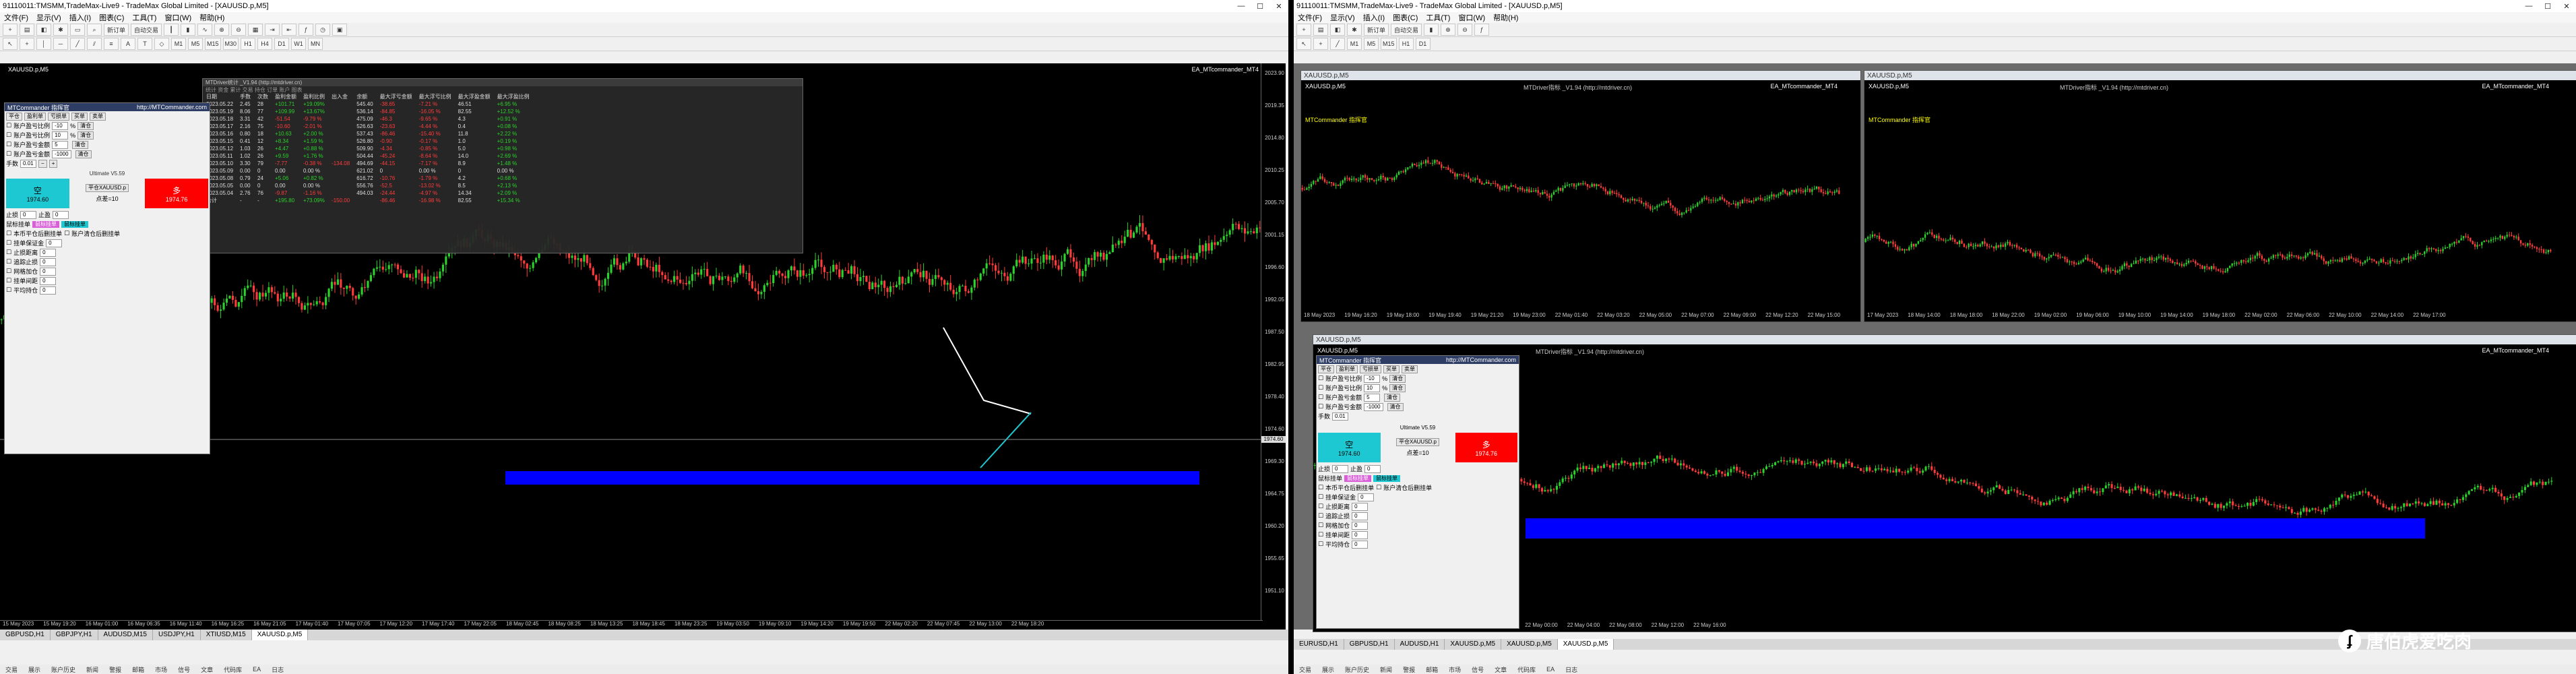 The width and height of the screenshot is (2576, 674). Describe the element at coordinates (53, 163) in the screenshot. I see `lots-plus-button: +` at that location.